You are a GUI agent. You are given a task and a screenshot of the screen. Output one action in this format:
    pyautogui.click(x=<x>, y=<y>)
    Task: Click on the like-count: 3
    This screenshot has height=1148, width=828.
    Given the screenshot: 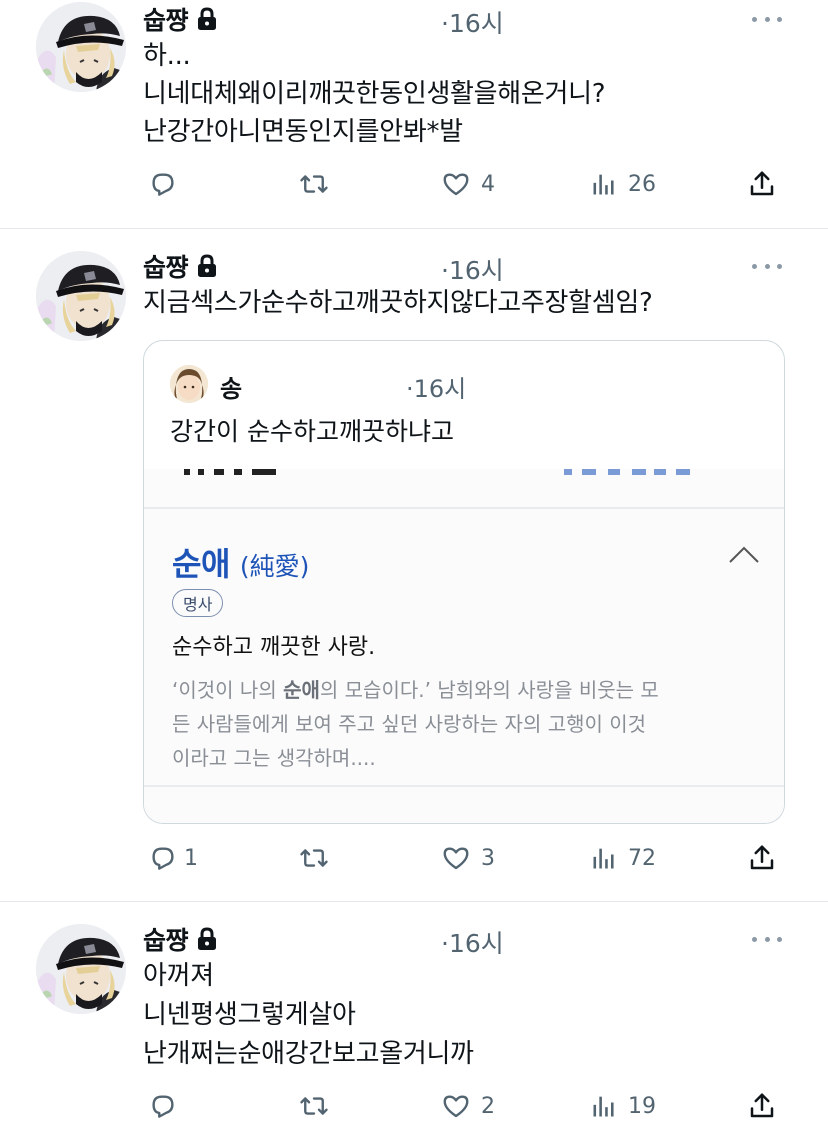 What is the action you would take?
    pyautogui.click(x=488, y=858)
    